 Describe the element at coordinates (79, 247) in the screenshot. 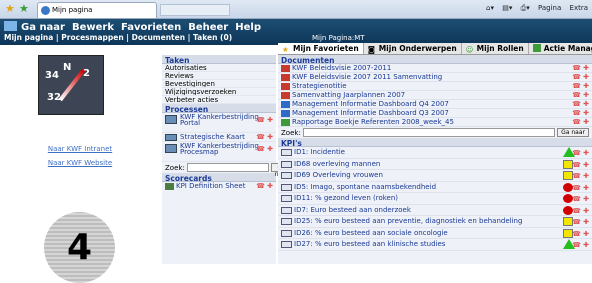

I see `number-circle-image: 4` at that location.